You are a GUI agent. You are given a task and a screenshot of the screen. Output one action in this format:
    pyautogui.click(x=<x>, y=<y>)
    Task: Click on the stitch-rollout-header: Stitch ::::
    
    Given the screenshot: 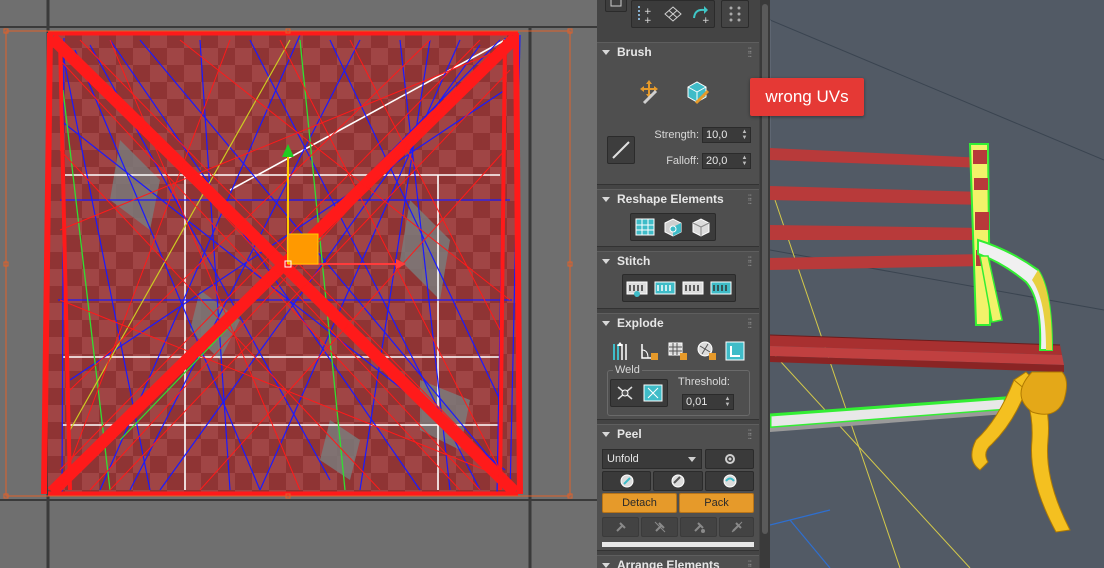 What is the action you would take?
    pyautogui.click(x=678, y=261)
    